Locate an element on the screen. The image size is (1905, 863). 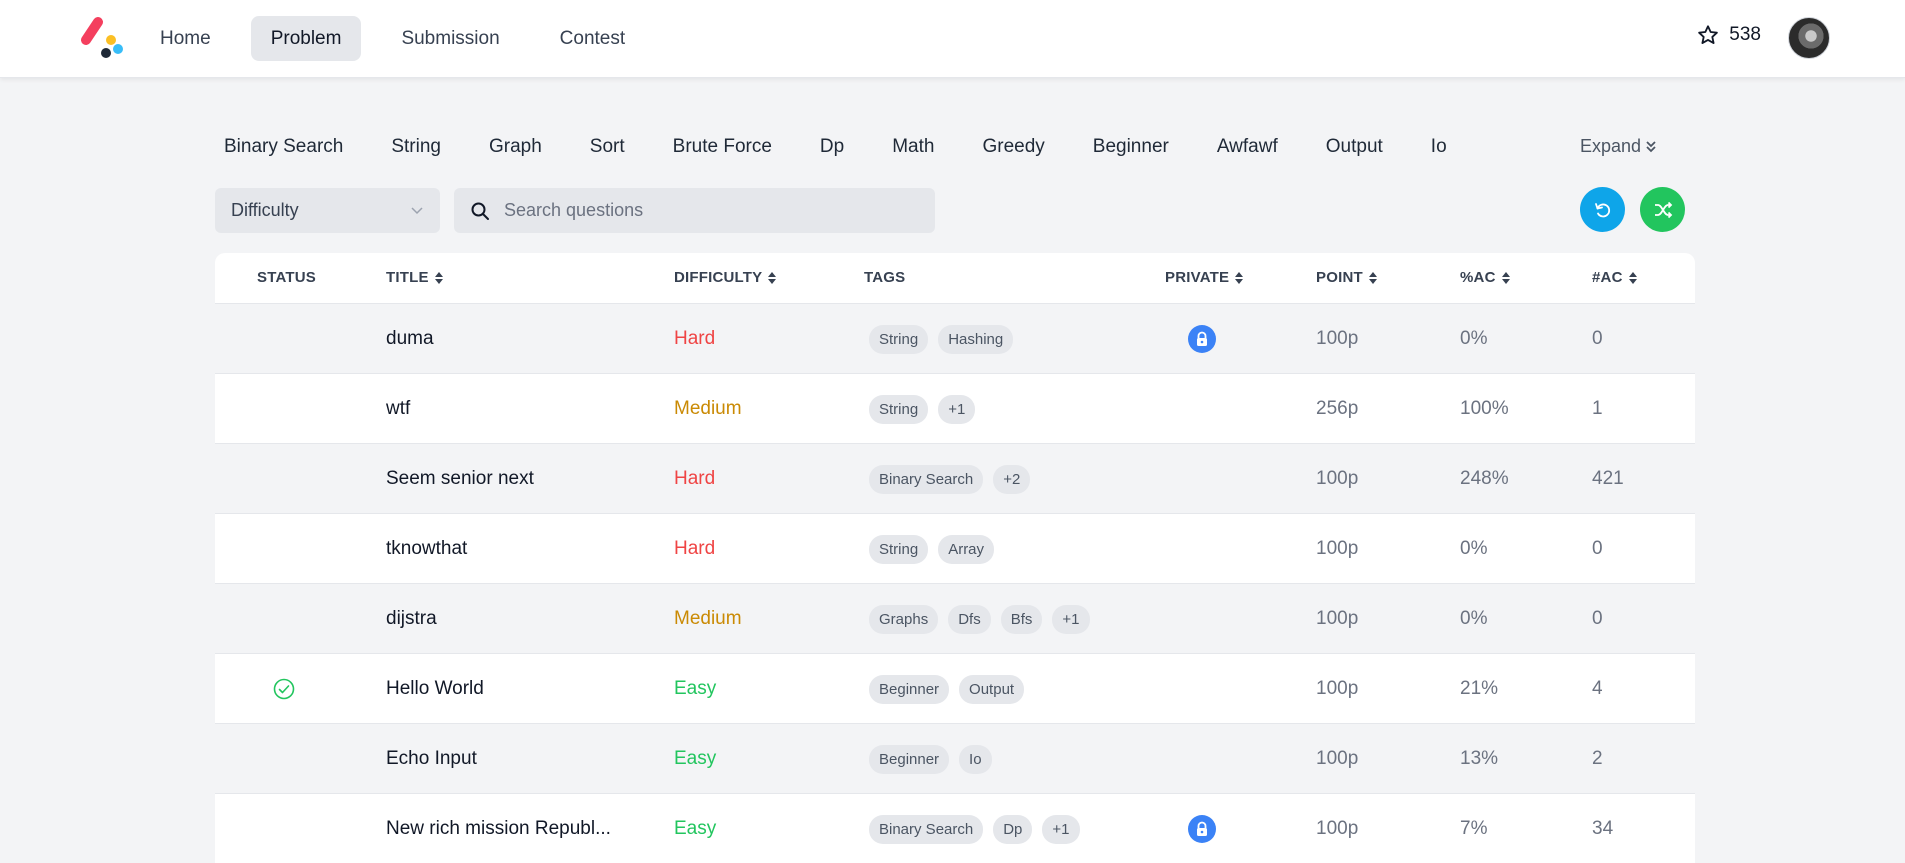
tag-filter-binary-search: Binary Search is located at coordinates (283, 147).